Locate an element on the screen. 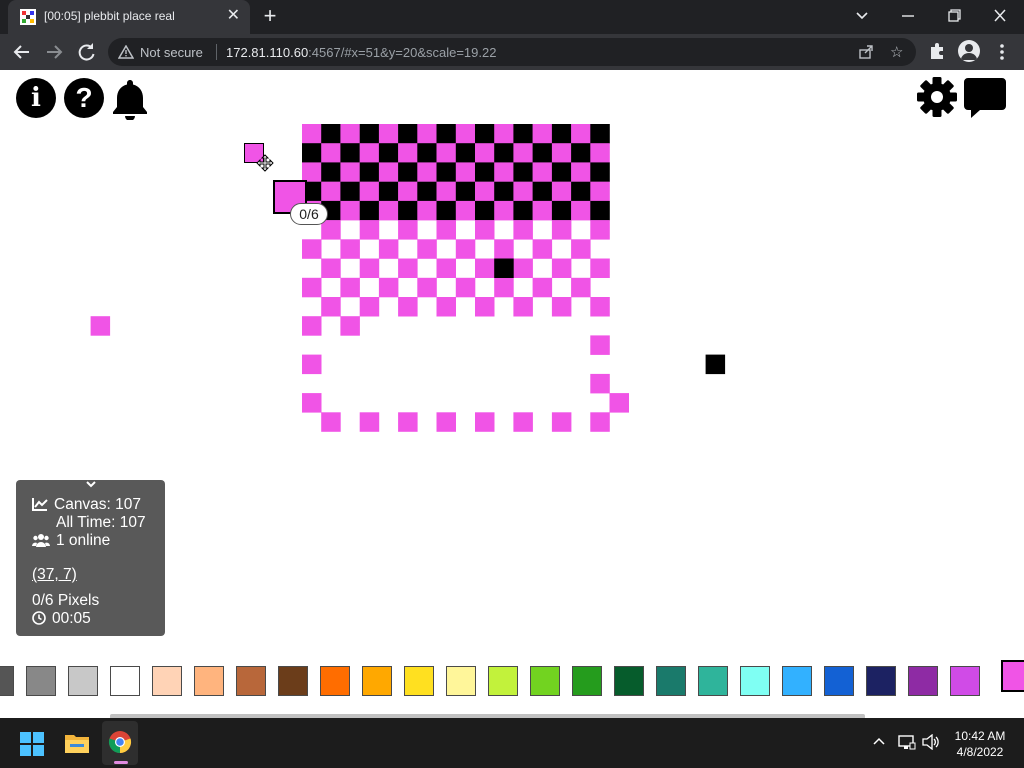  extensions-icon is located at coordinates (937, 51).